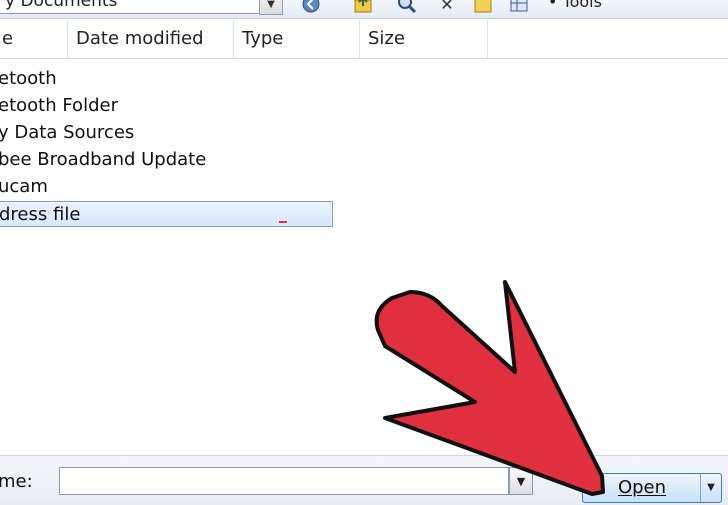 The width and height of the screenshot is (728, 505). I want to click on column-size: Size, so click(424, 39).